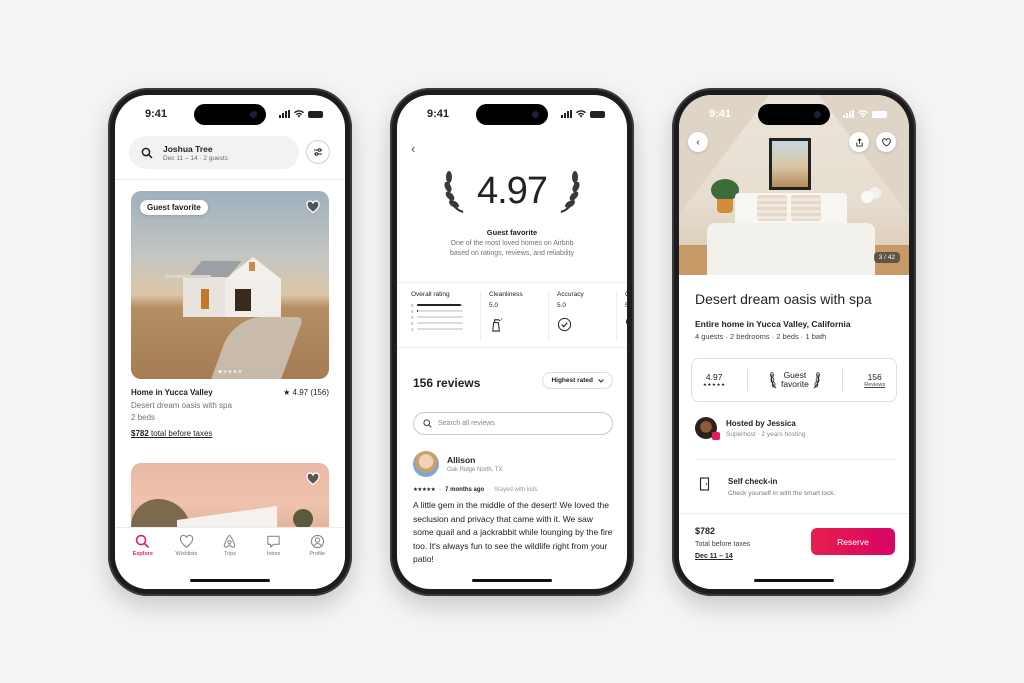 The height and width of the screenshot is (683, 1024). Describe the element at coordinates (461, 460) in the screenshot. I see `reviewer-name: Allison` at that location.